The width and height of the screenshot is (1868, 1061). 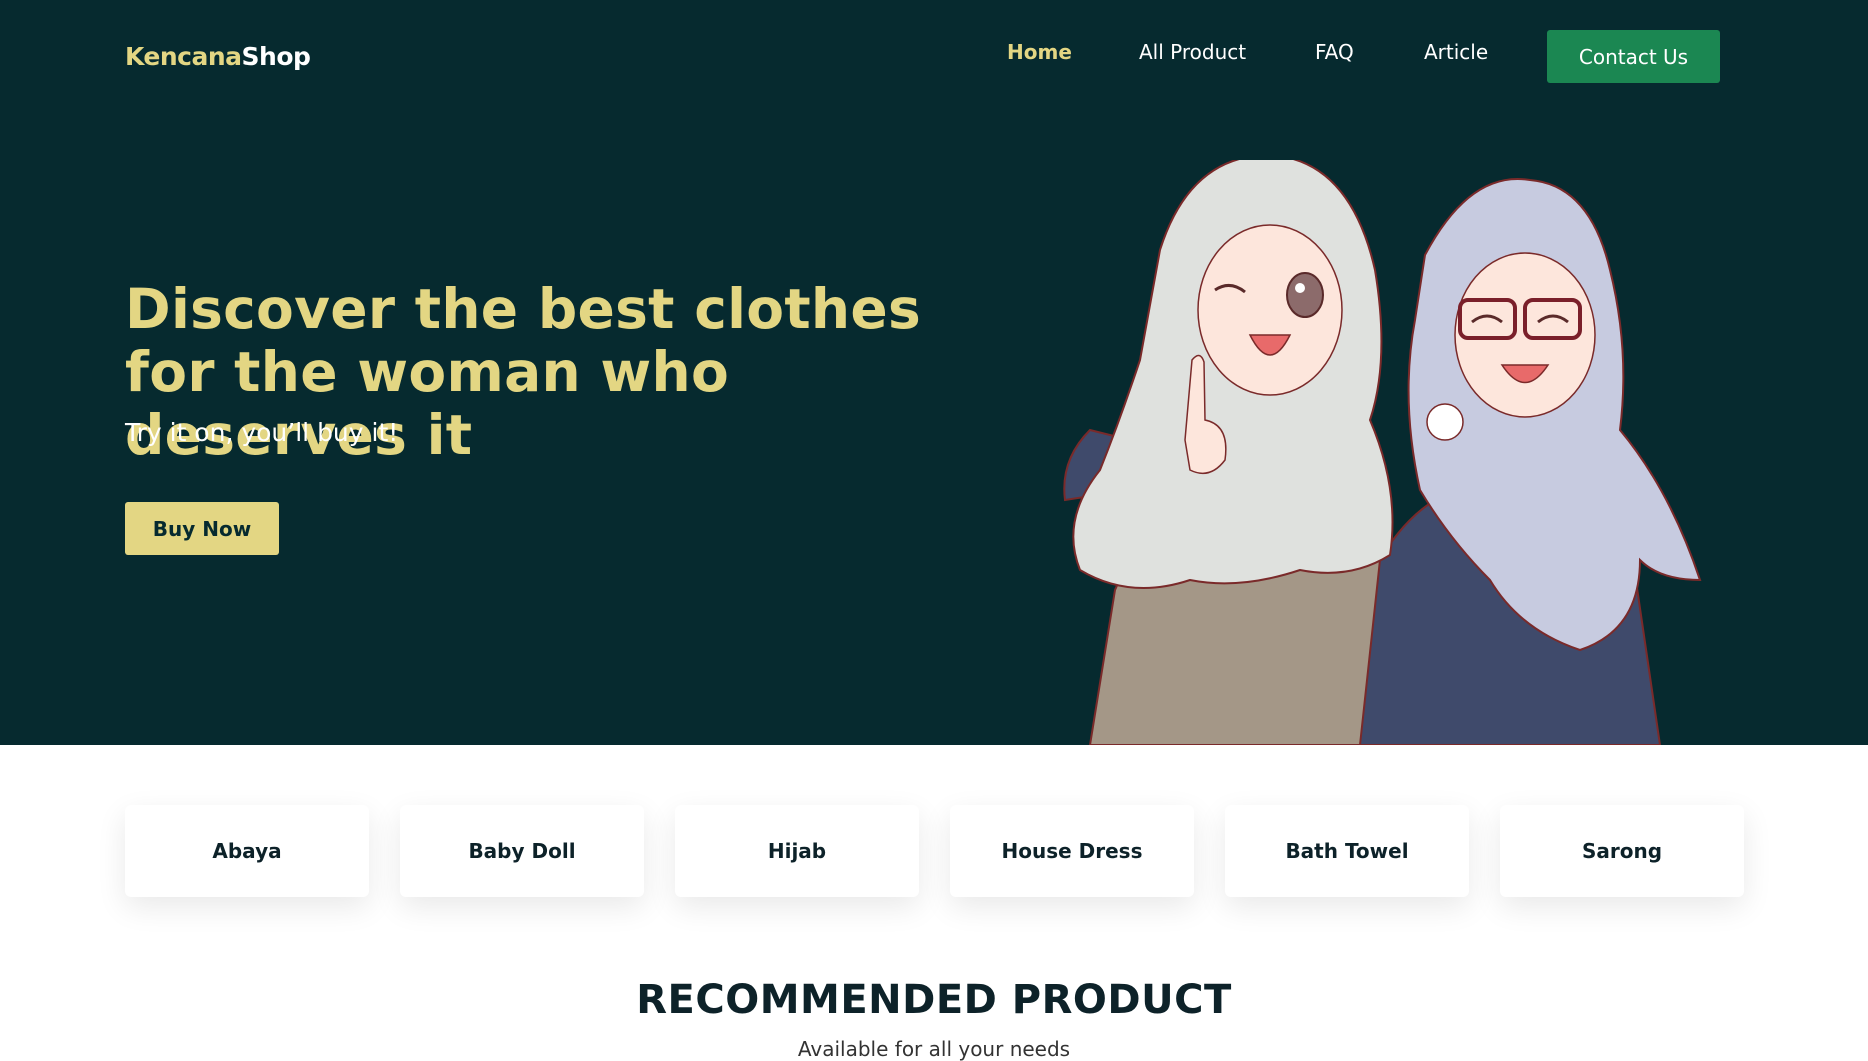 What do you see at coordinates (1633, 56) in the screenshot?
I see `contact-us-button: Contact Us` at bounding box center [1633, 56].